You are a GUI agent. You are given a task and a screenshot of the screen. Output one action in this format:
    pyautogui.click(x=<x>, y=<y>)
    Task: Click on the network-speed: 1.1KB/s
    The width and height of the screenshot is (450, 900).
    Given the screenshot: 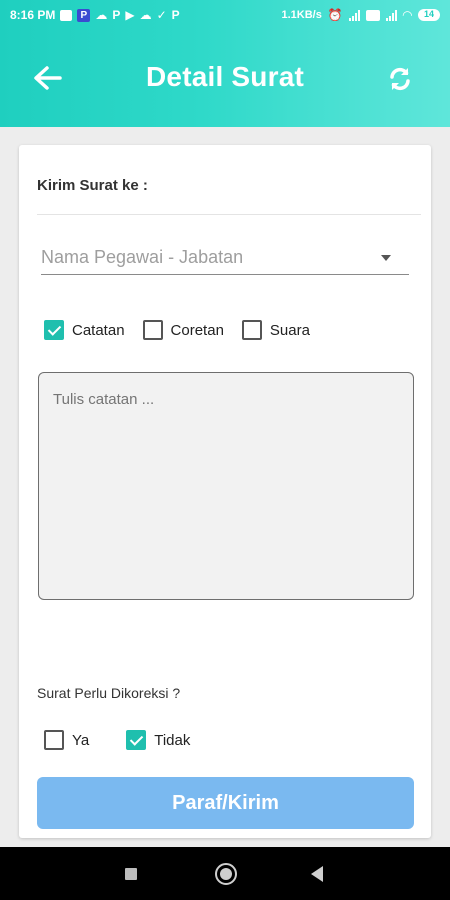 What is the action you would take?
    pyautogui.click(x=301, y=15)
    